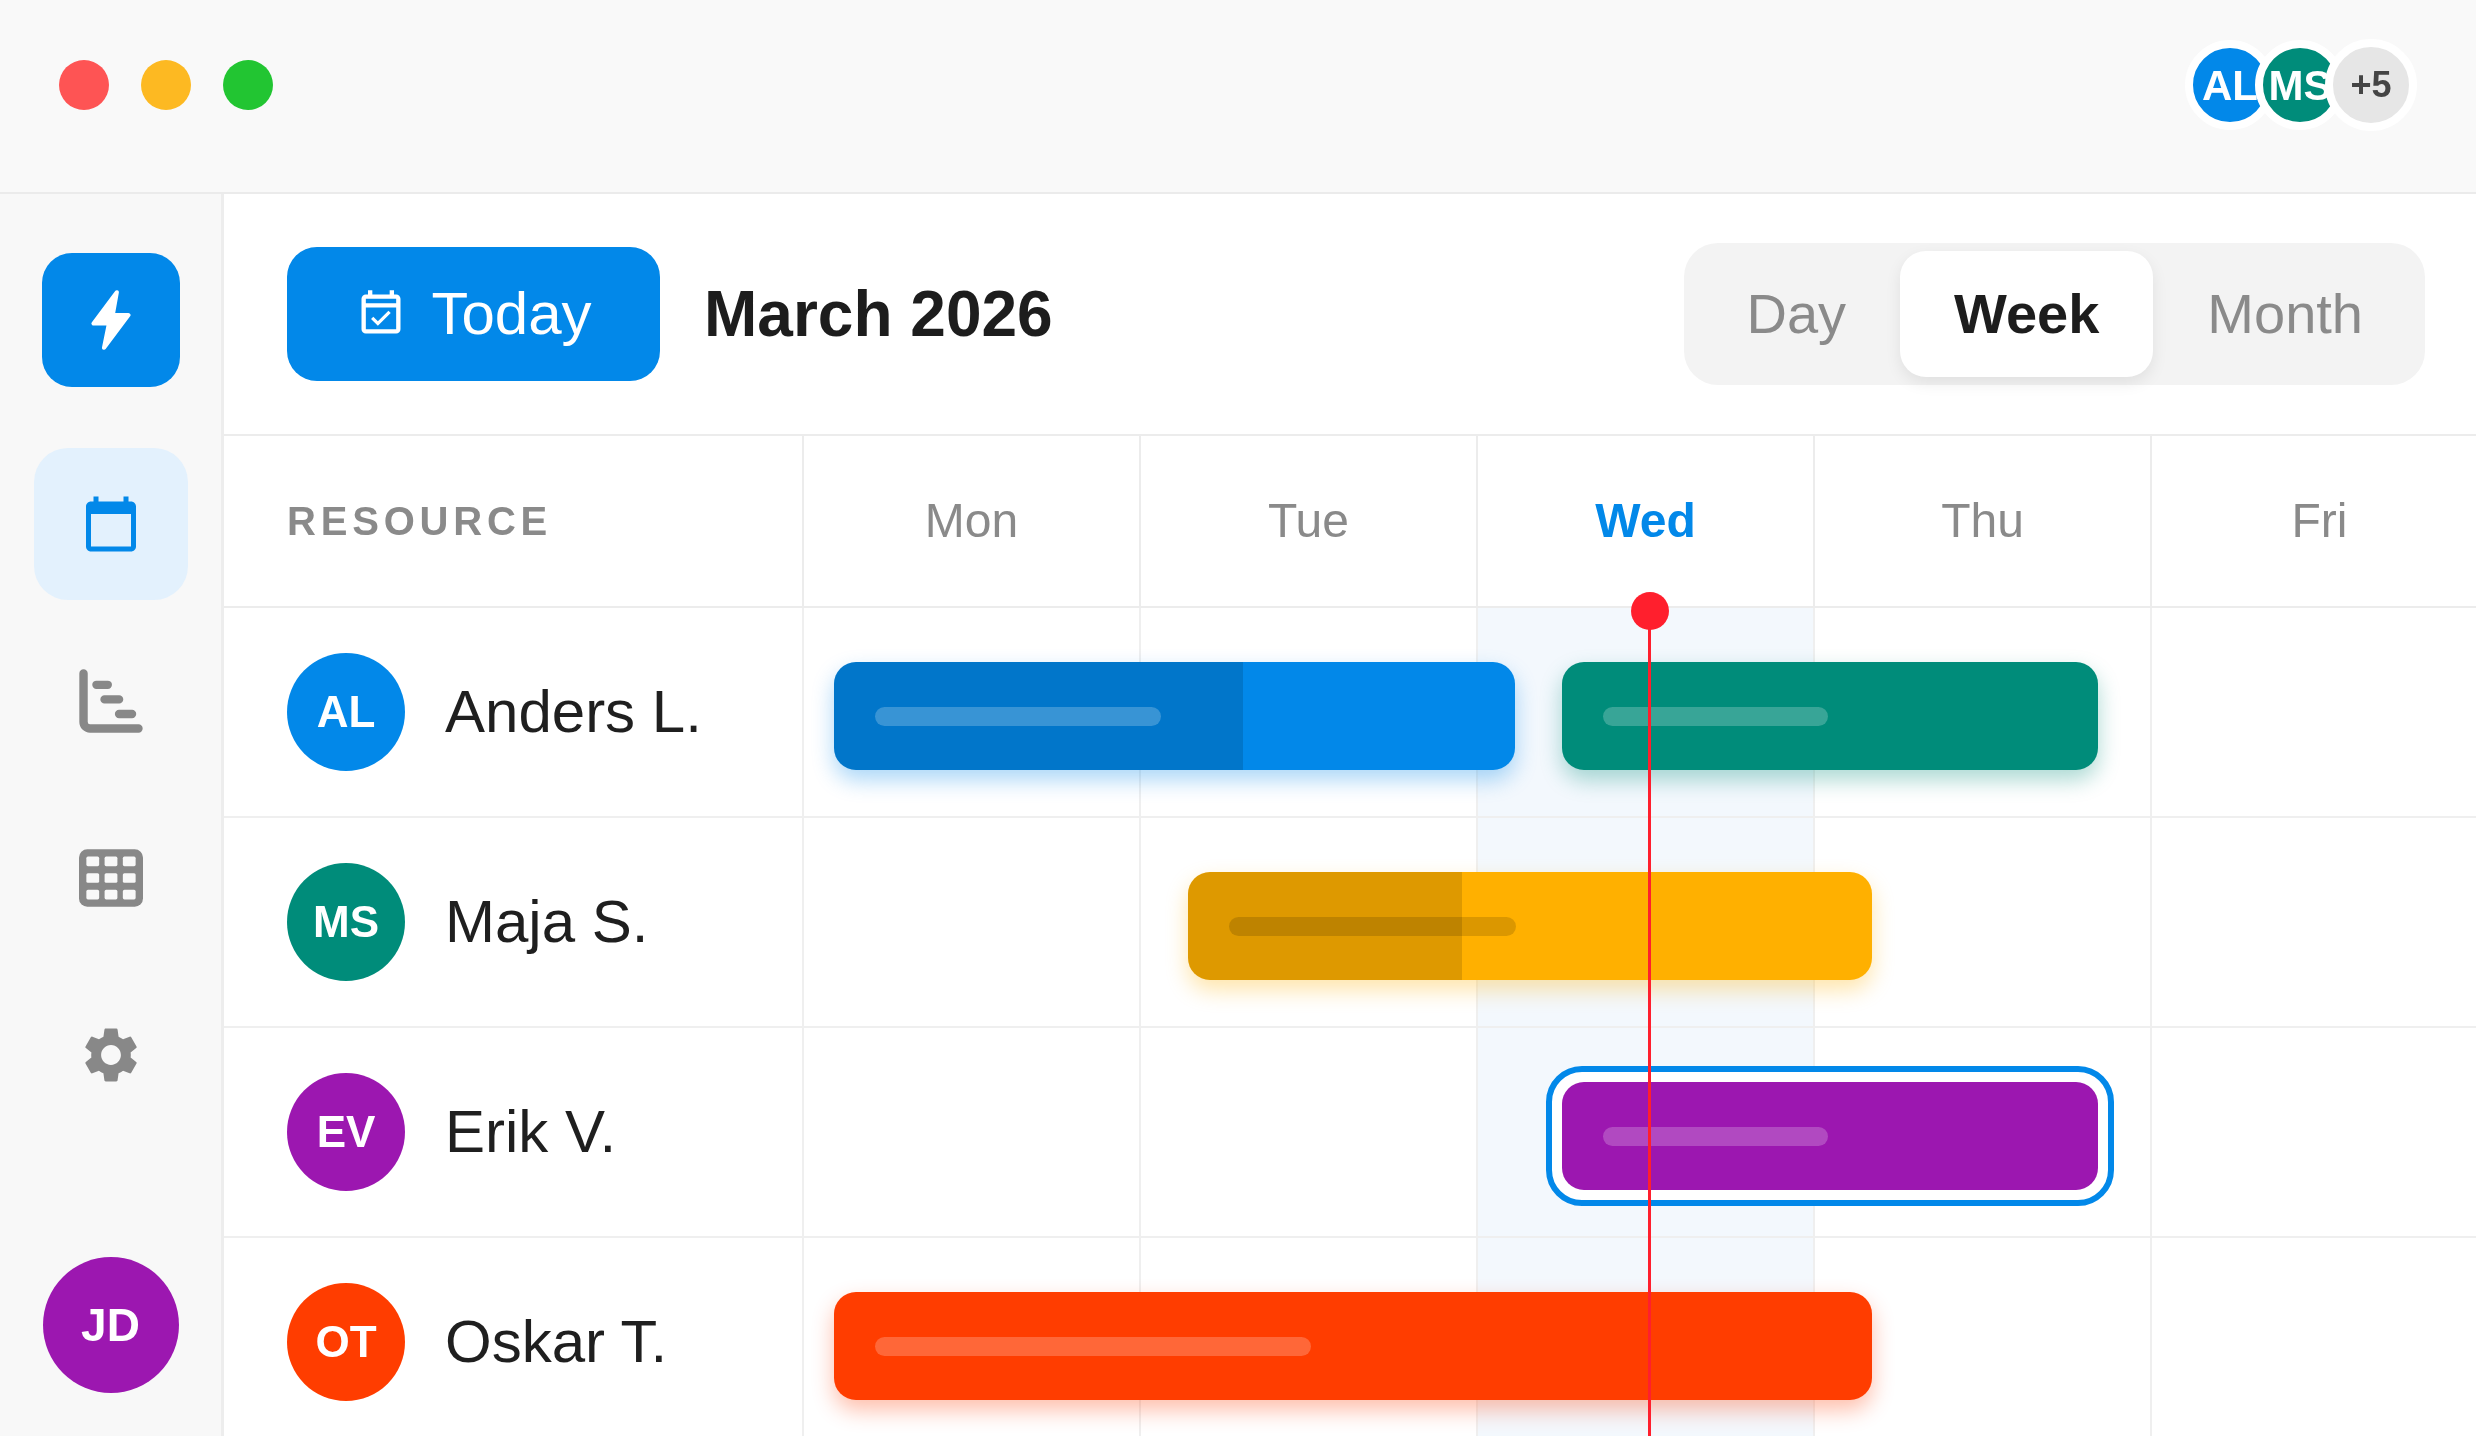 This screenshot has height=1436, width=2476. I want to click on close-button, so click(84, 85).